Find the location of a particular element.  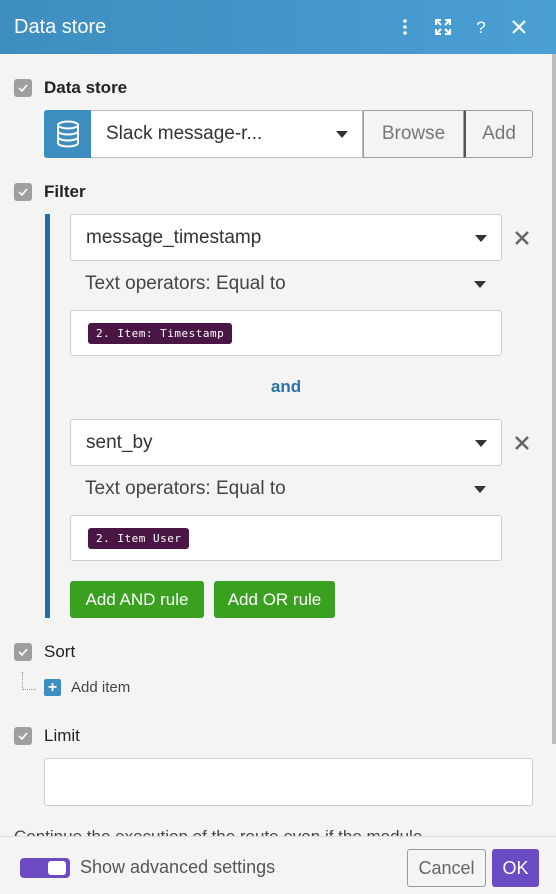

sort-section-header: Sort is located at coordinates (44, 652).